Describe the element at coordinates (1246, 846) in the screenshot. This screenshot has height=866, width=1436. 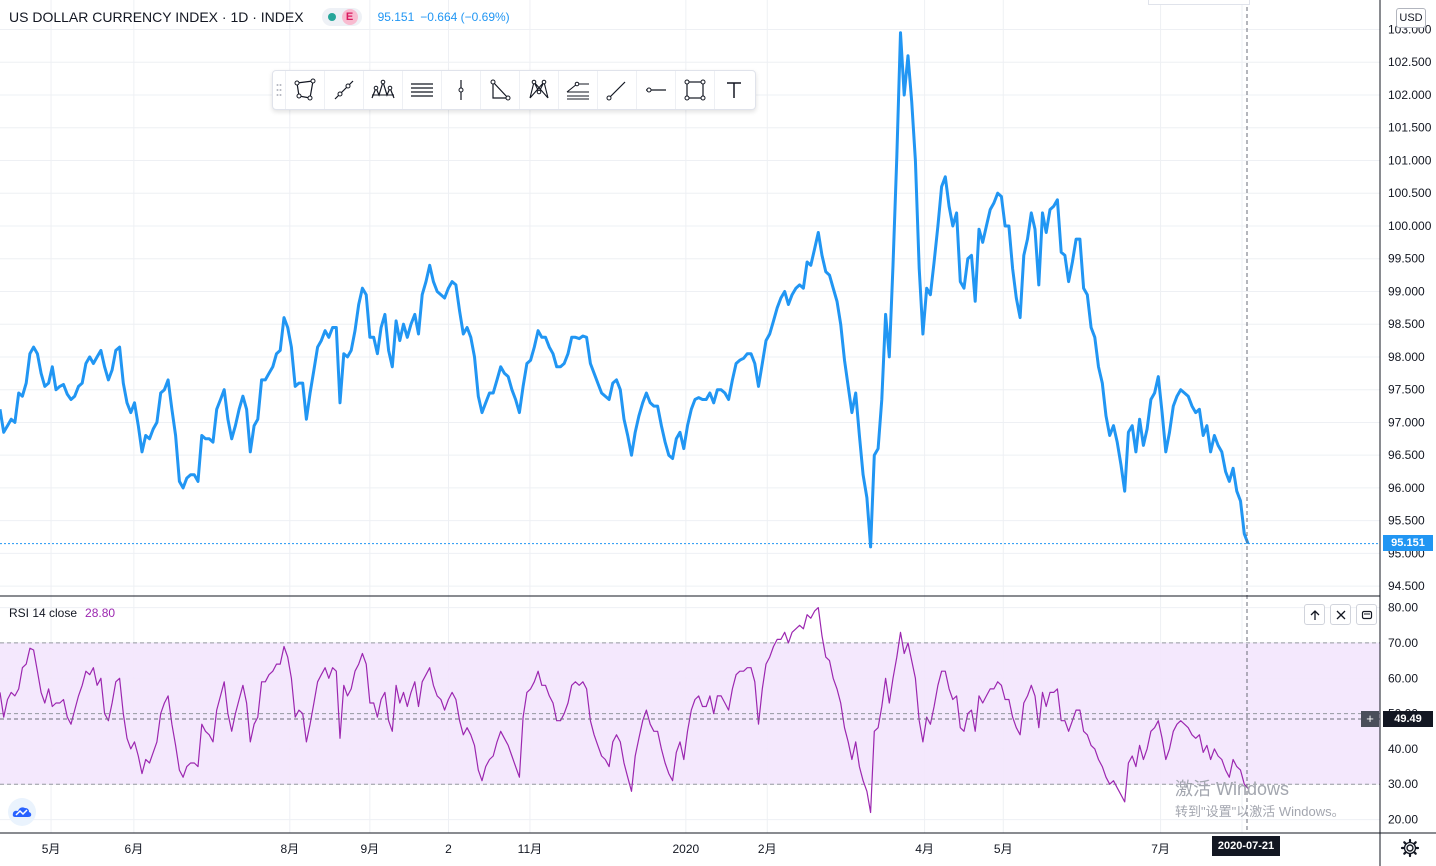
I see `crosshair-date-tag: 2020-07-21` at that location.